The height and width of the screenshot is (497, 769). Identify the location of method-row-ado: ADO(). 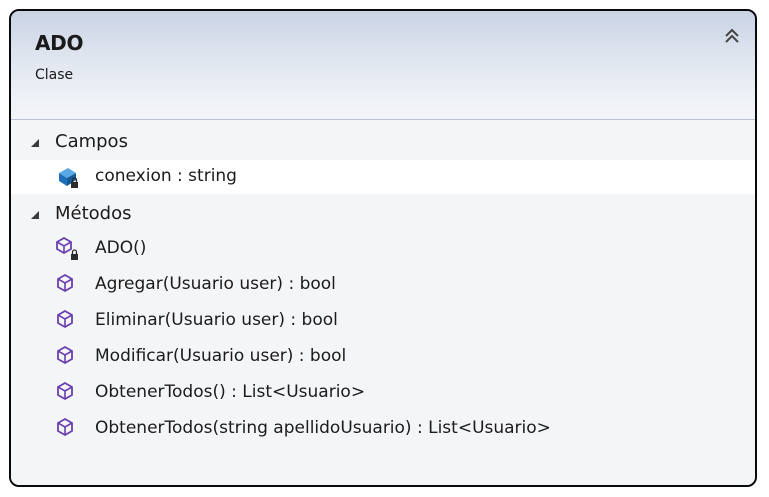
(383, 249).